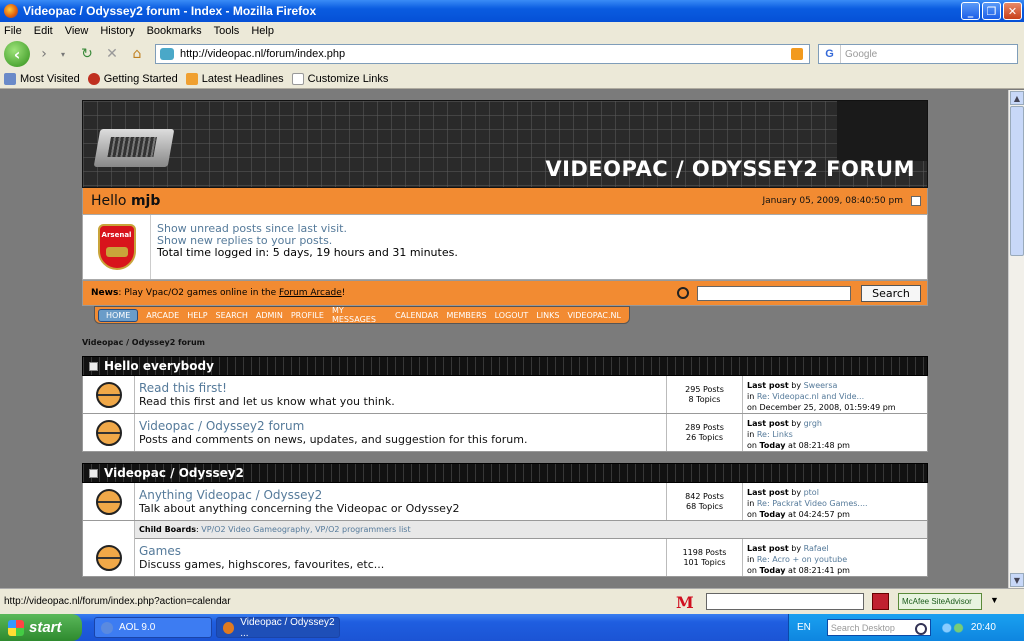 Image resolution: width=1024 pixels, height=641 pixels. What do you see at coordinates (77, 31) in the screenshot?
I see `menu-view: View` at bounding box center [77, 31].